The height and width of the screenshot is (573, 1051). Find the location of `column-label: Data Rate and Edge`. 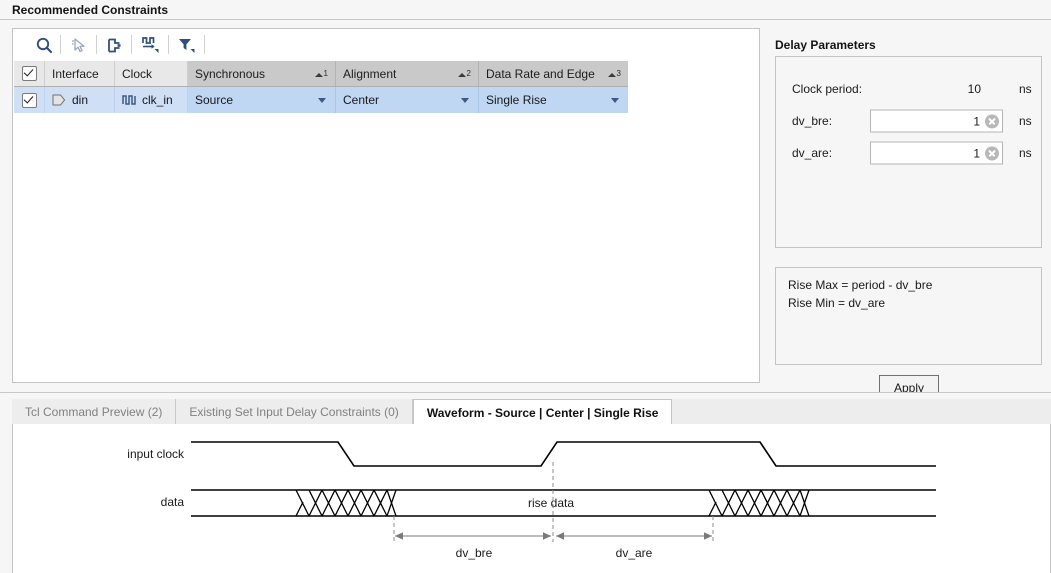

column-label: Data Rate and Edge is located at coordinates (540, 73).